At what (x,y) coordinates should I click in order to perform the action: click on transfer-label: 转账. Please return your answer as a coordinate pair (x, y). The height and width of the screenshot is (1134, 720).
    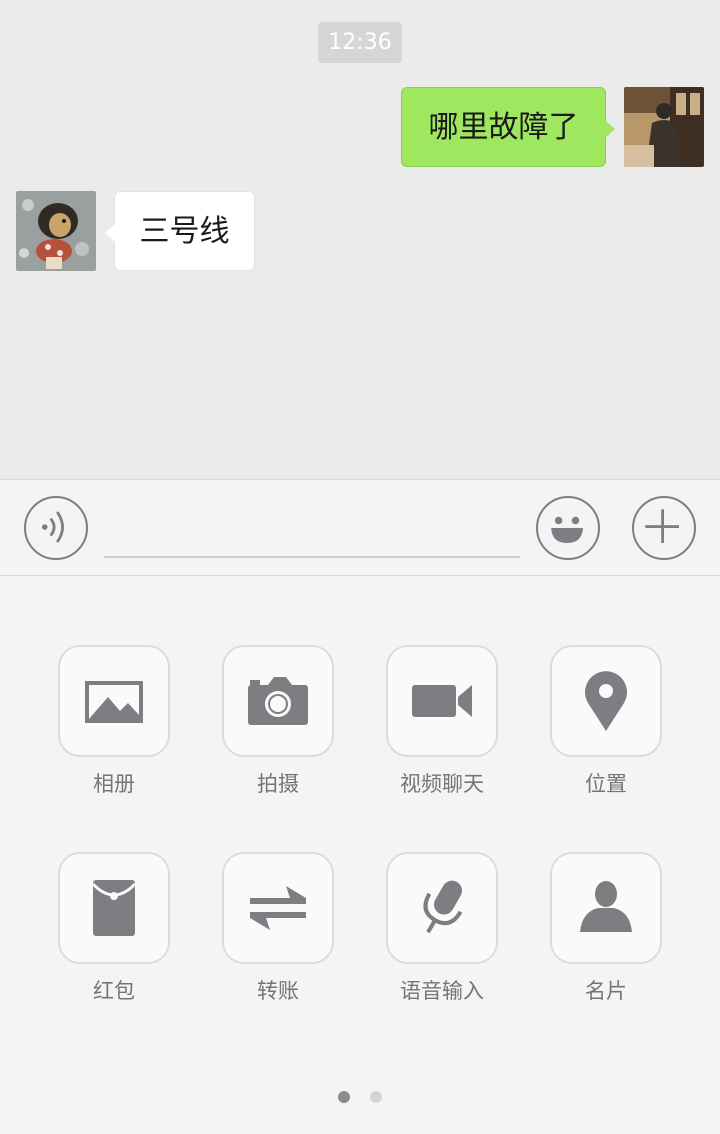
    Looking at the image, I should click on (278, 991).